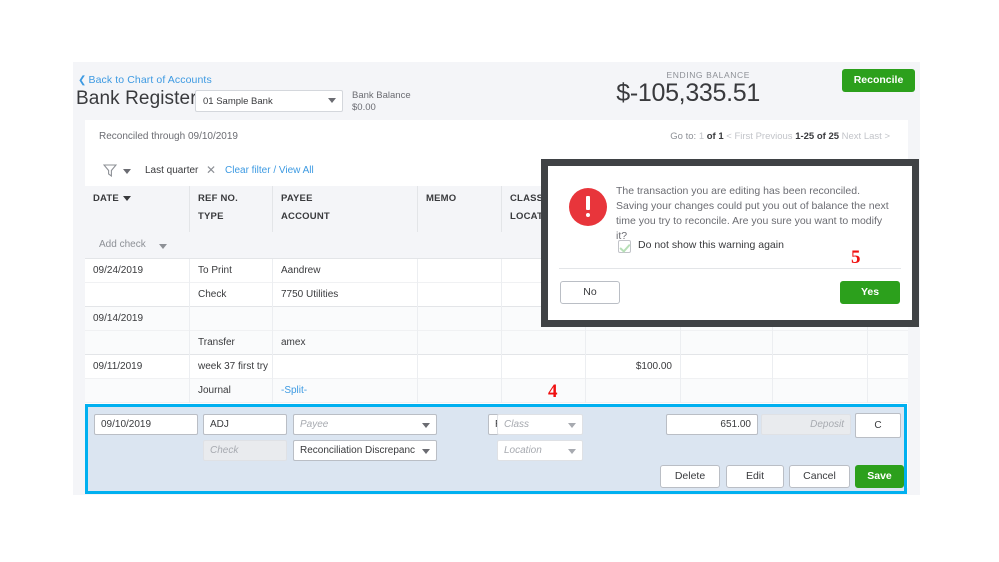 The width and height of the screenshot is (999, 562). Describe the element at coordinates (878, 425) in the screenshot. I see `edit-cleared-status: C` at that location.